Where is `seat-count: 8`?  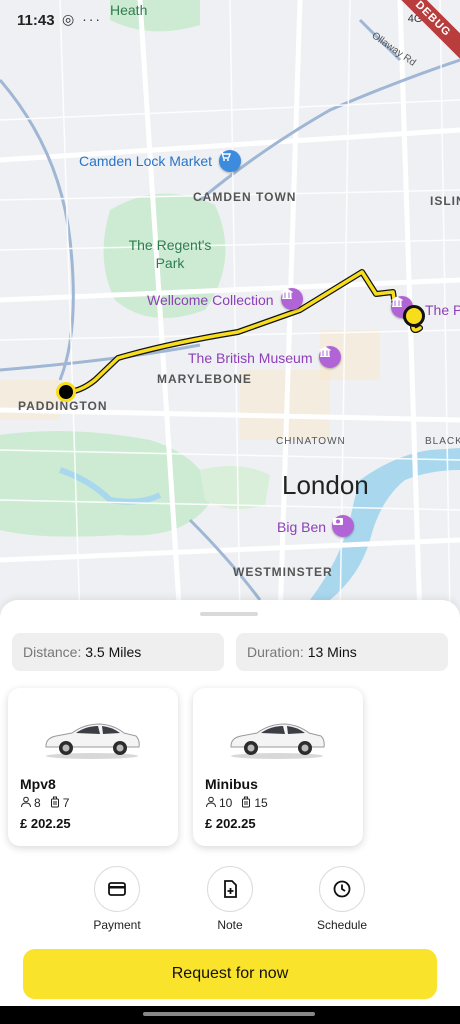
seat-count: 8 is located at coordinates (37, 803).